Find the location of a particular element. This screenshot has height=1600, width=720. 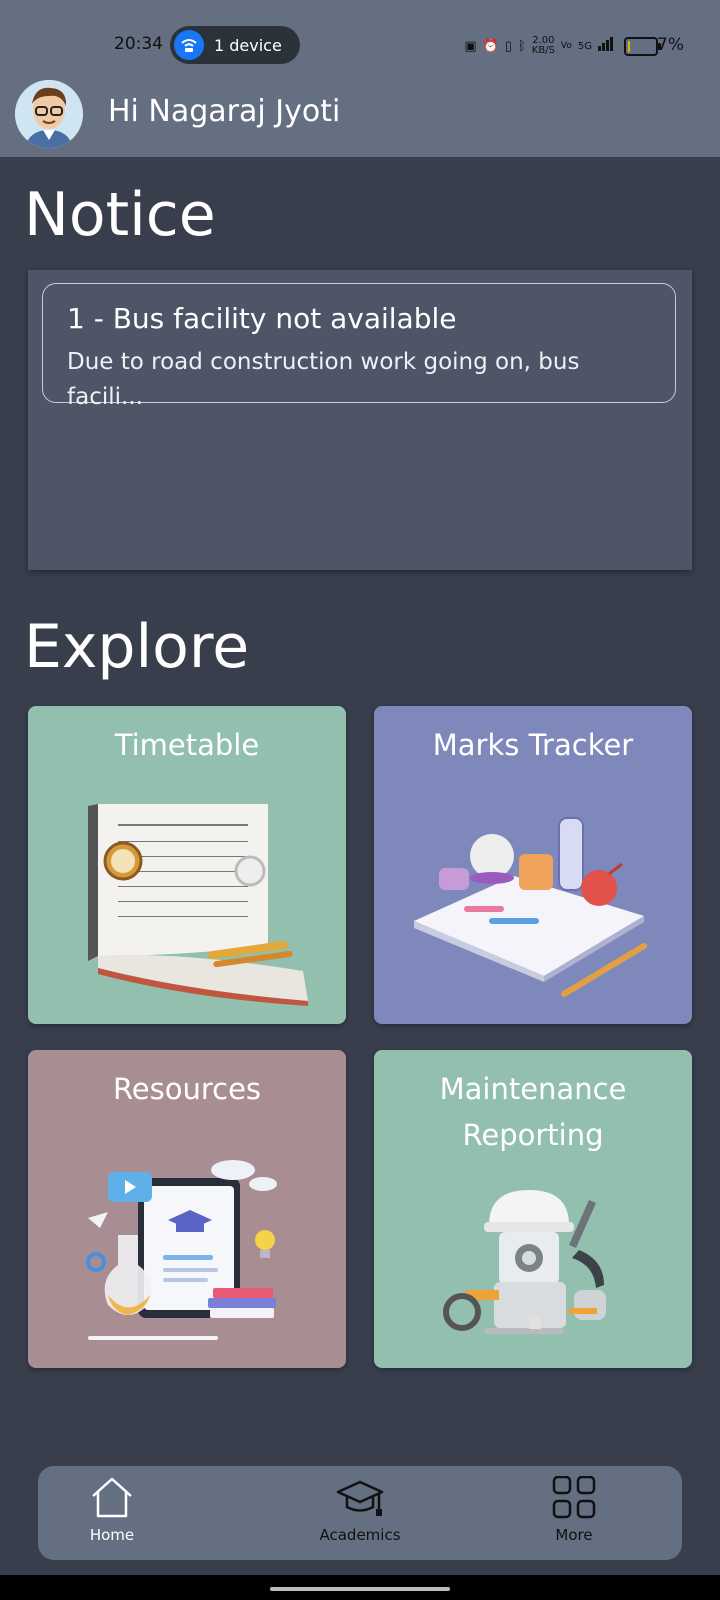

hotspot-icon is located at coordinates (189, 45).